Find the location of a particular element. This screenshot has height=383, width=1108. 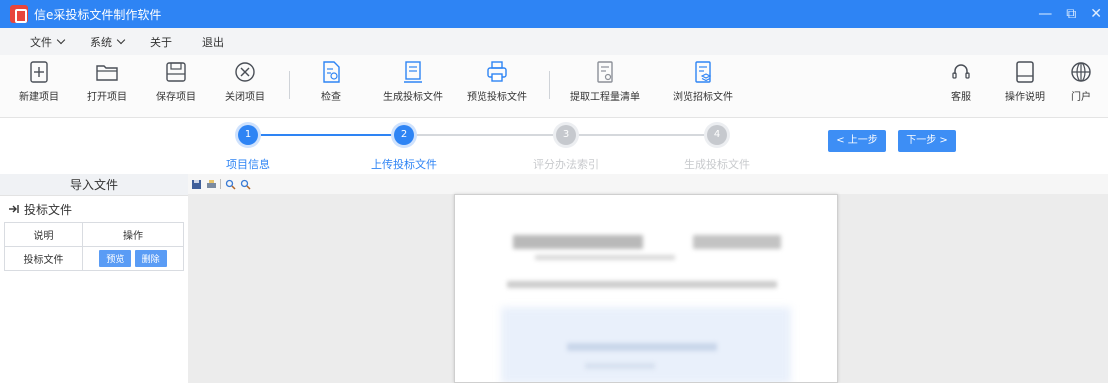

generate-bid-button: 生成投标文件 is located at coordinates (413, 81).